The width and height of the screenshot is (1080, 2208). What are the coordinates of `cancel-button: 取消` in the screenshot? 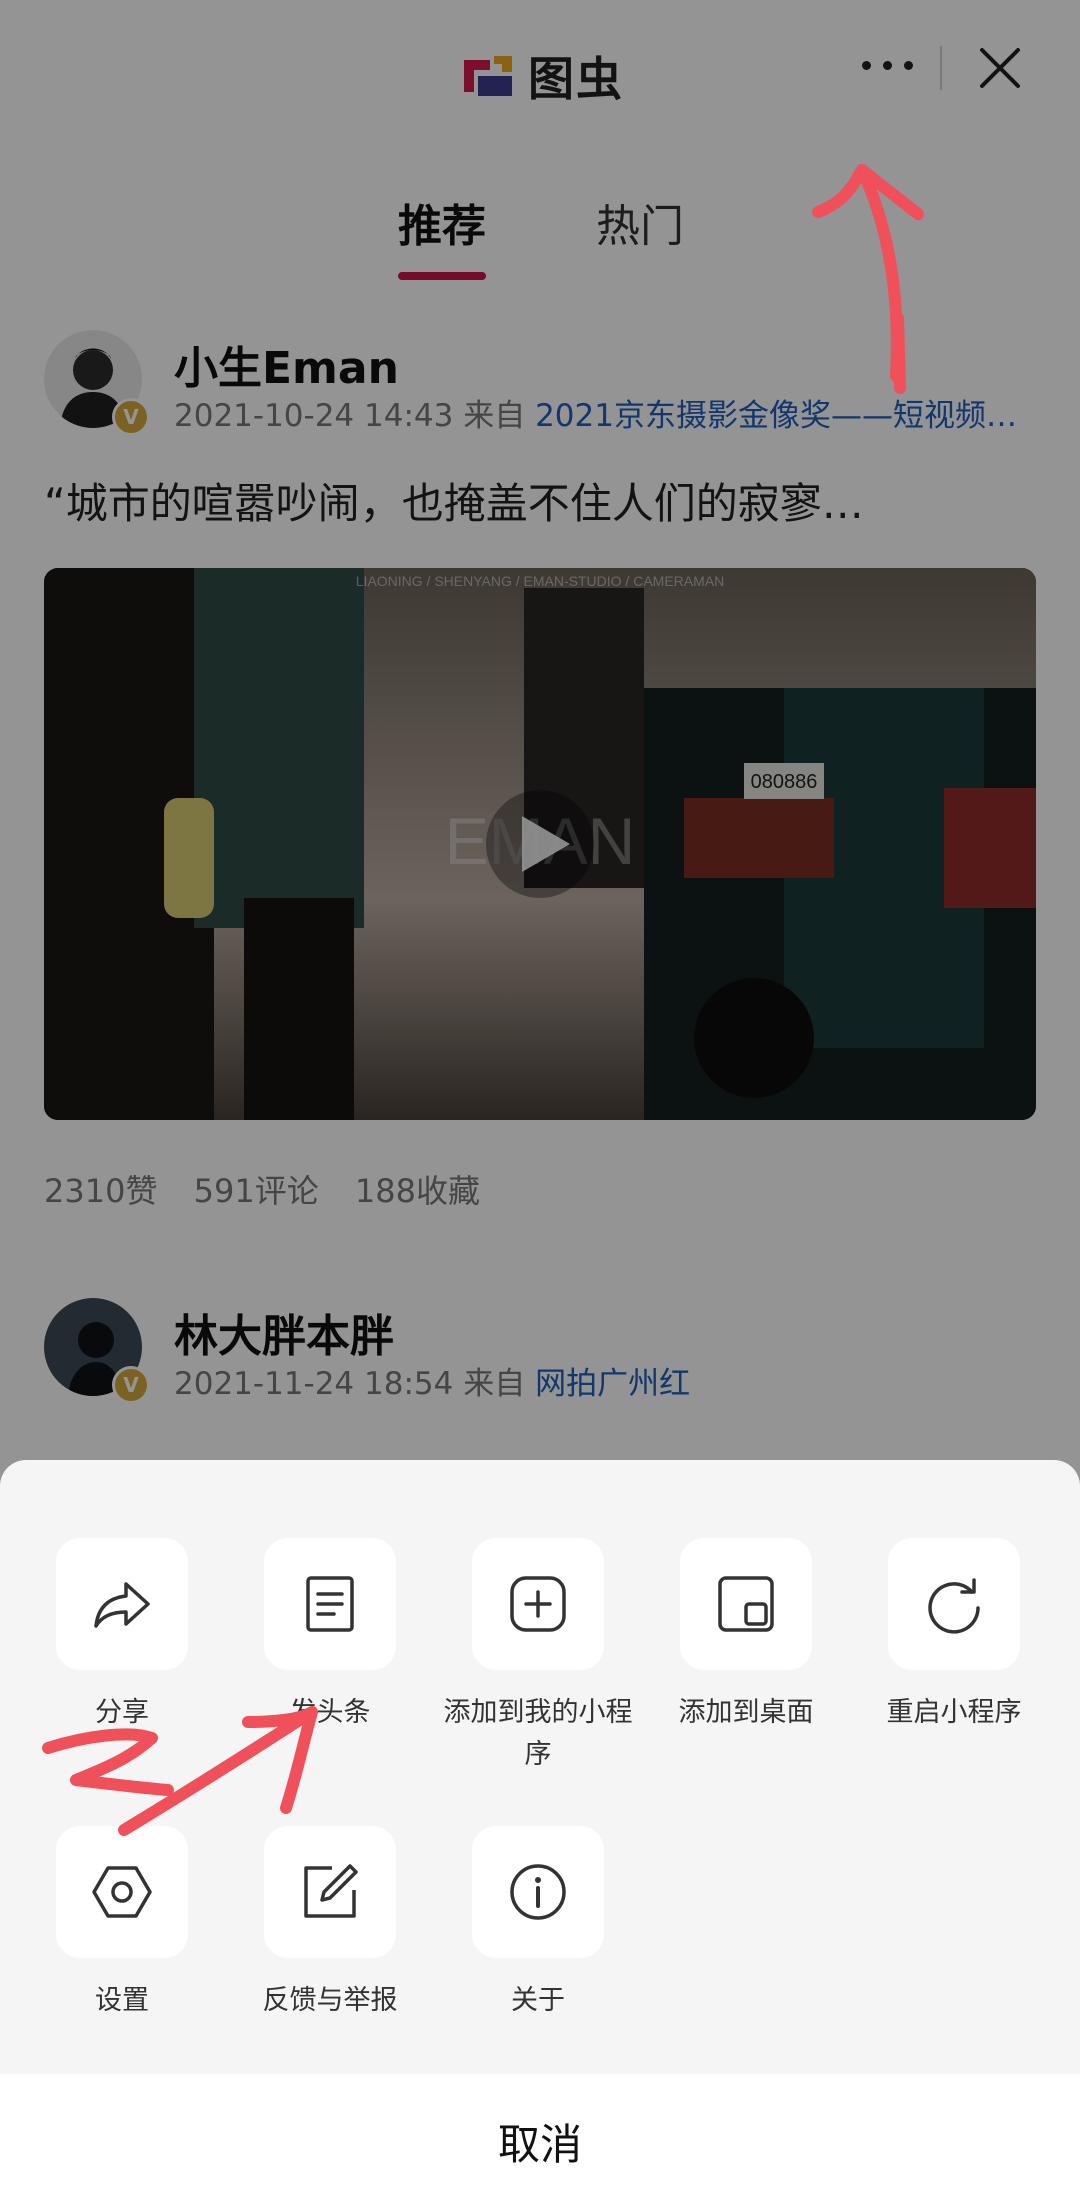 It's located at (540, 2141).